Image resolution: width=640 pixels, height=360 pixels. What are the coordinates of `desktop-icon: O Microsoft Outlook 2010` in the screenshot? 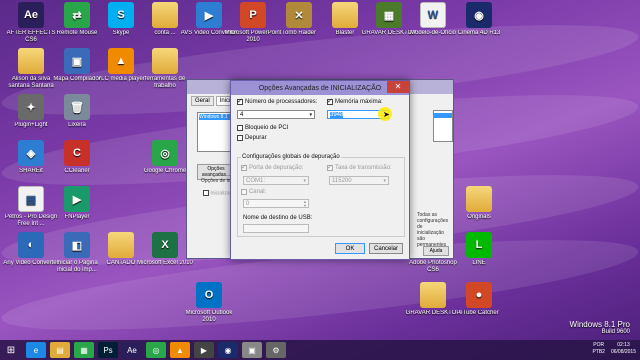 It's located at (209, 303).